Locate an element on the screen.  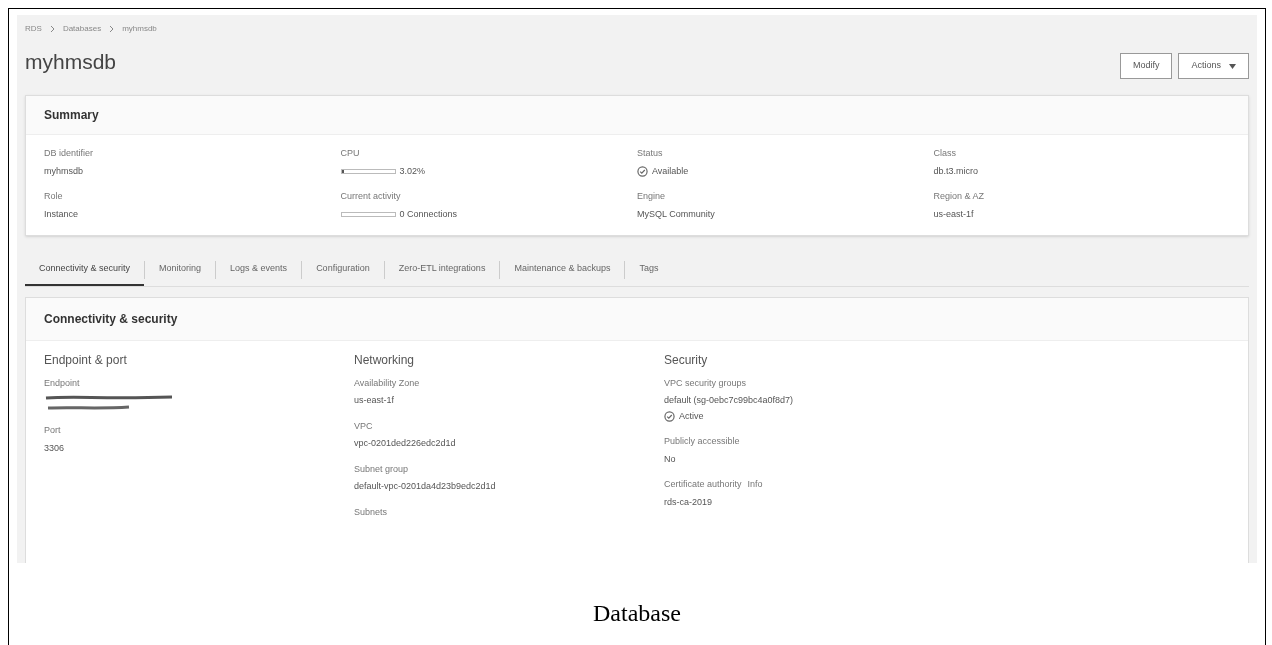
field-label: Availability Zone is located at coordinates (387, 383).